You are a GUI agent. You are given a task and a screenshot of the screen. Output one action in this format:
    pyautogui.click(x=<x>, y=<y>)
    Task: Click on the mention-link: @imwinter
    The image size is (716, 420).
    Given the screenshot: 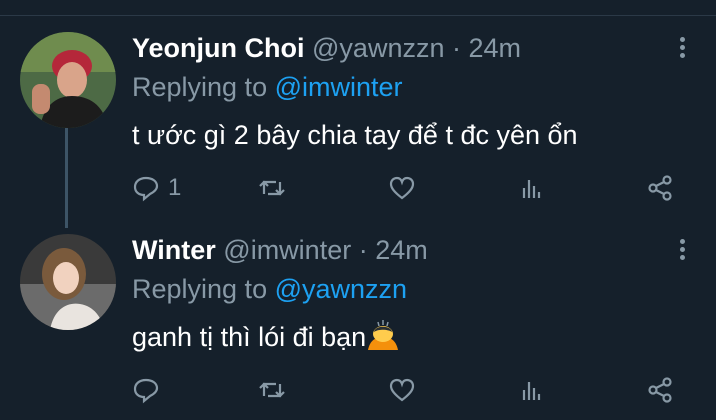 What is the action you would take?
    pyautogui.click(x=339, y=87)
    